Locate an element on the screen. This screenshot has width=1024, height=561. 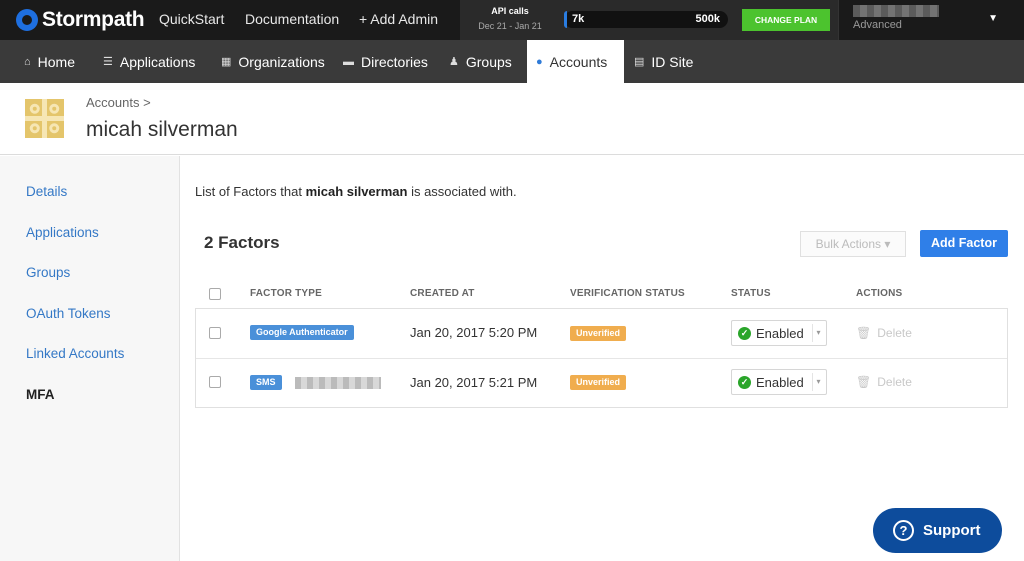
sidebar-item-groups: Groups is located at coordinates (48, 272).